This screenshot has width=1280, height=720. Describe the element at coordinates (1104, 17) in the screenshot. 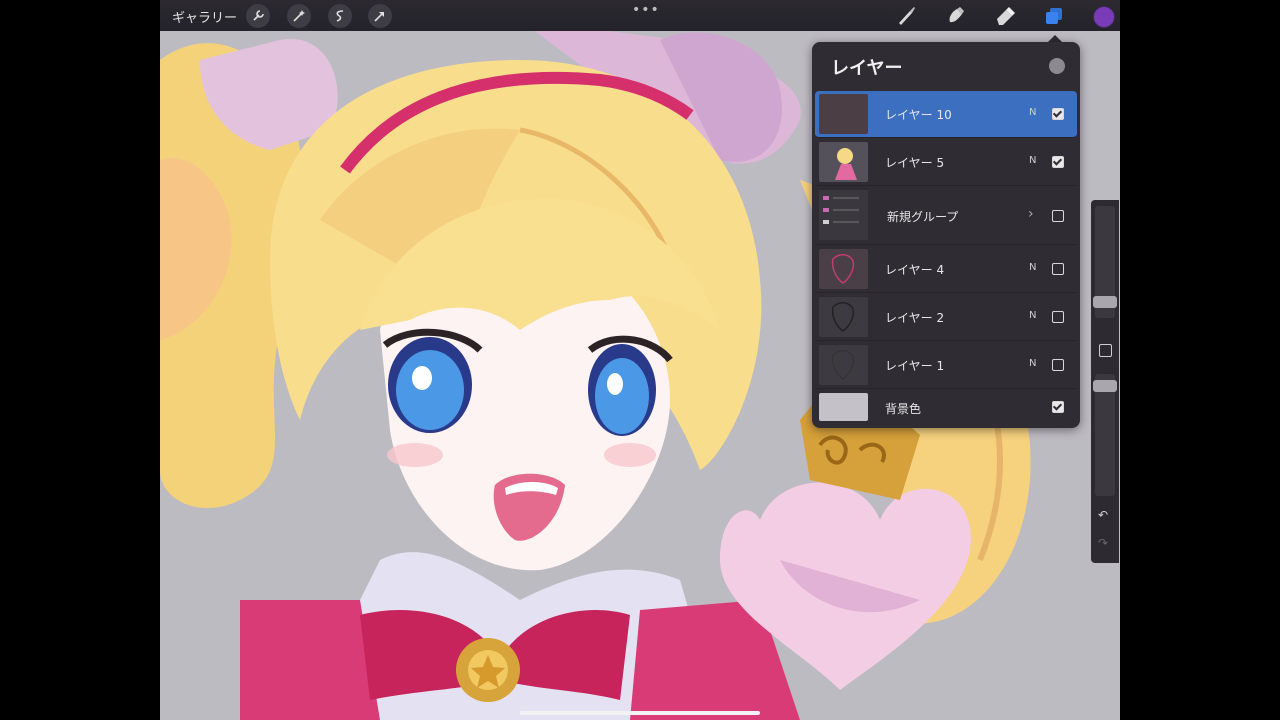

I see `color-picker-button` at that location.